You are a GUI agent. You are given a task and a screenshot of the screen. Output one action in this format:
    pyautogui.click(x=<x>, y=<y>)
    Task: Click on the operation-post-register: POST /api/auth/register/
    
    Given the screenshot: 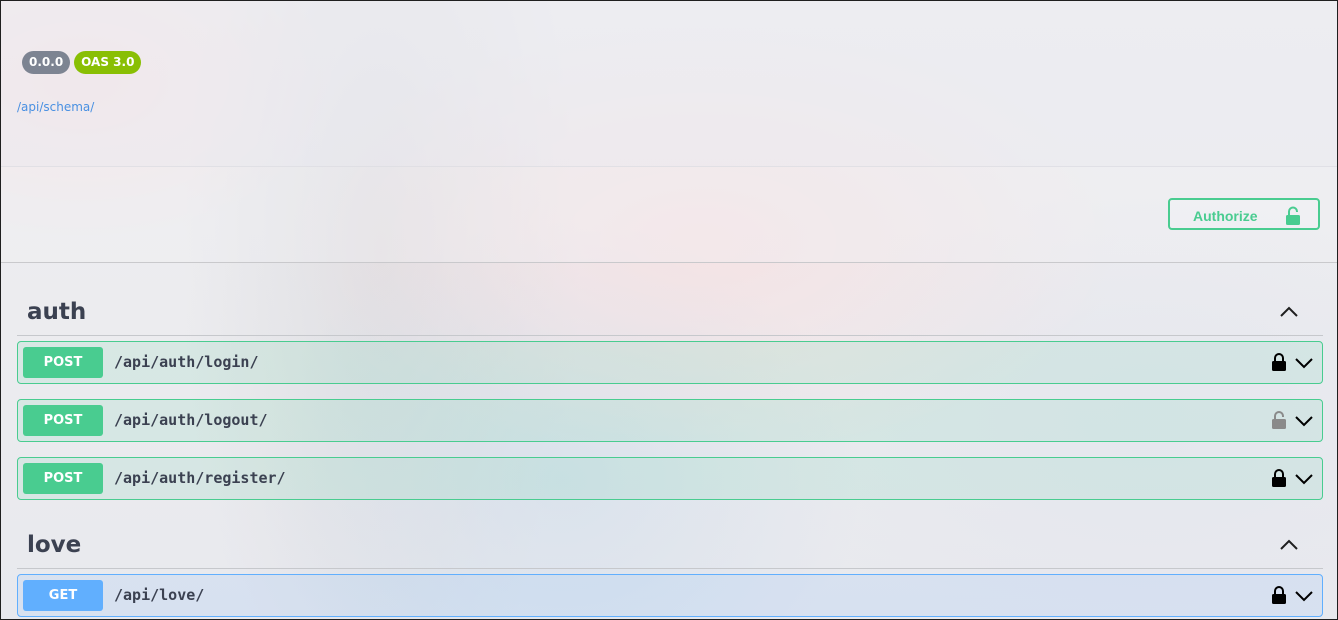 What is the action you would take?
    pyautogui.click(x=670, y=478)
    